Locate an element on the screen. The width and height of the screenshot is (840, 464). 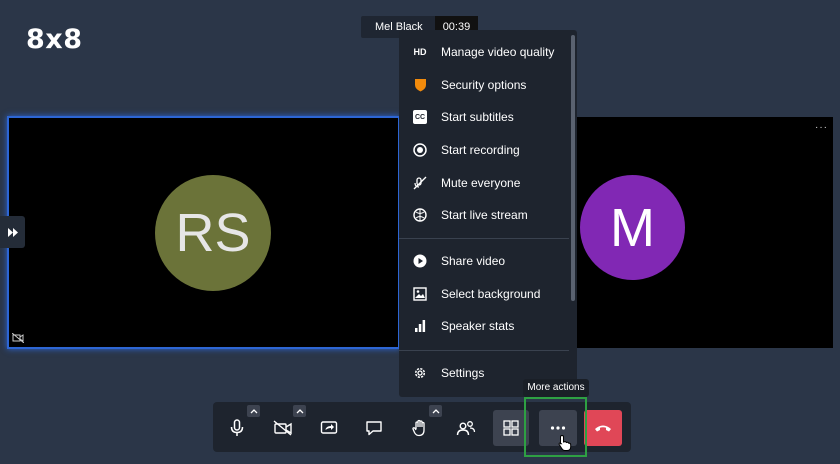
share-screen-icon is located at coordinates (329, 427).